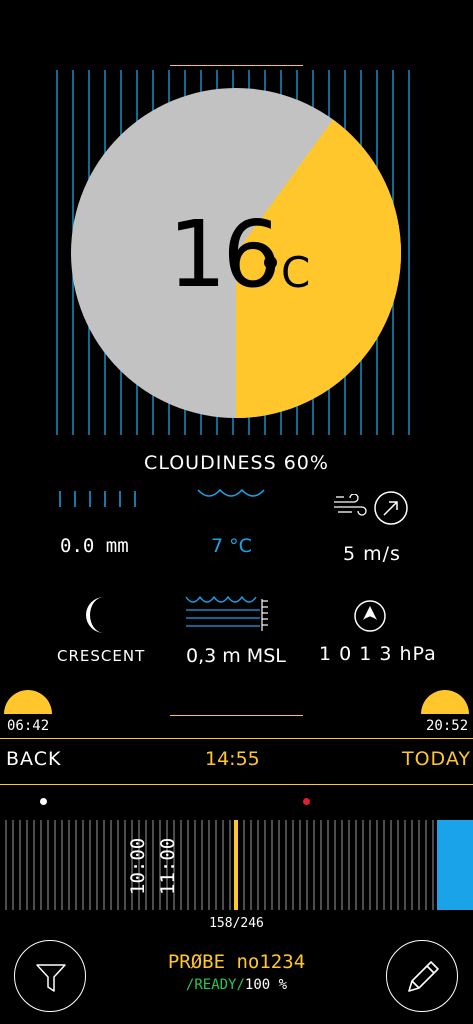  What do you see at coordinates (236, 463) in the screenshot?
I see `cloudiness-label: CLOUDINESS 60%` at bounding box center [236, 463].